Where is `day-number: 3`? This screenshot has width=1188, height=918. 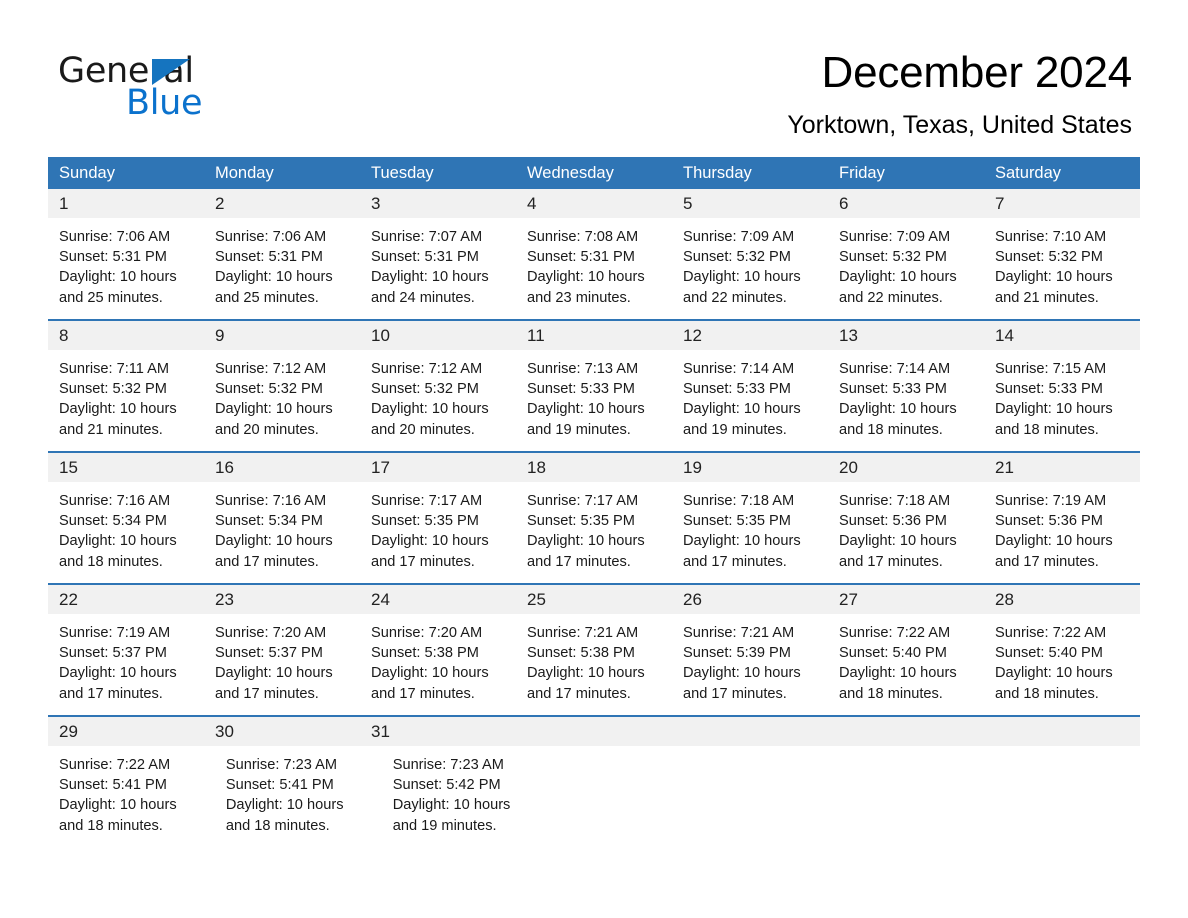
day-number: 3 is located at coordinates (438, 203).